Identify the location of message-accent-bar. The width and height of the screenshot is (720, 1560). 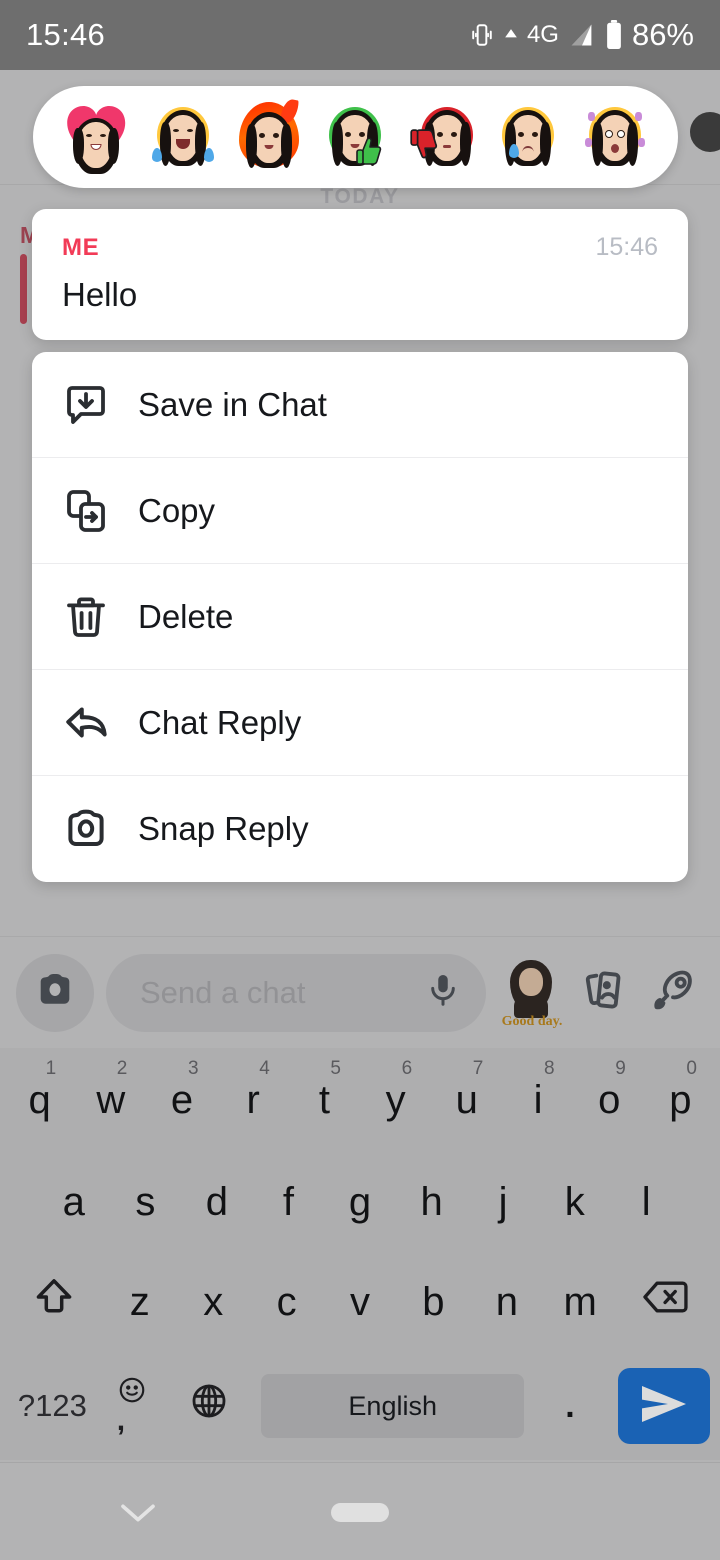
(23, 289).